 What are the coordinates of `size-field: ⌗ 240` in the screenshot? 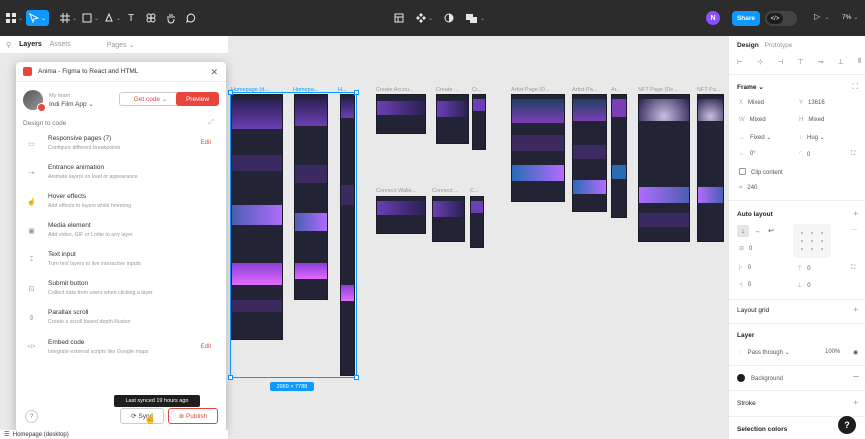 It's located at (748, 188).